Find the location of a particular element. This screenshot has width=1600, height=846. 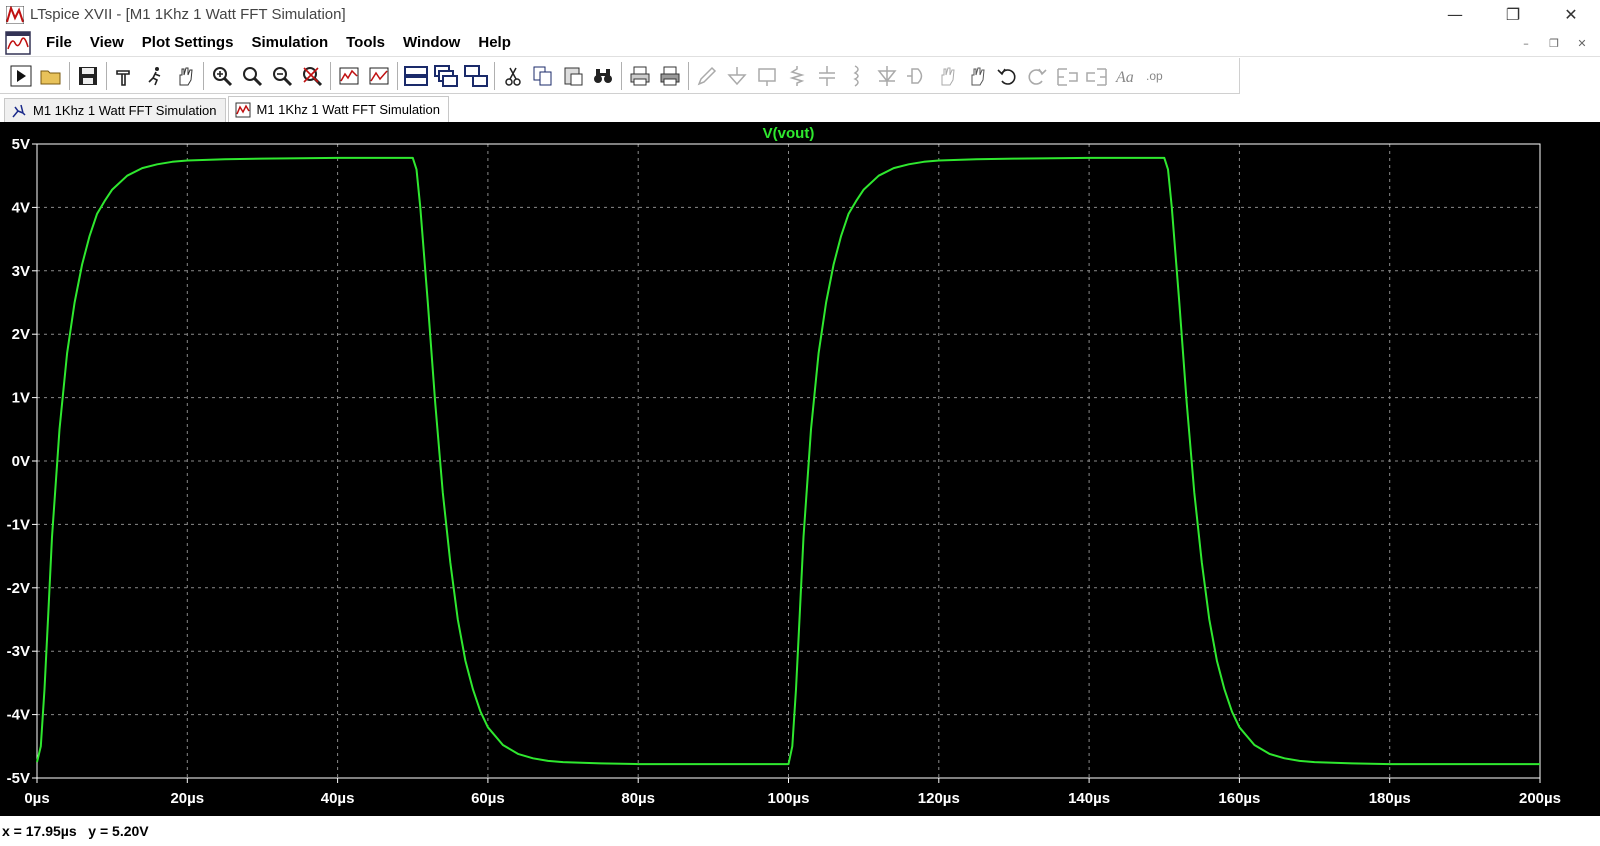

print-preview-button is located at coordinates (670, 76).